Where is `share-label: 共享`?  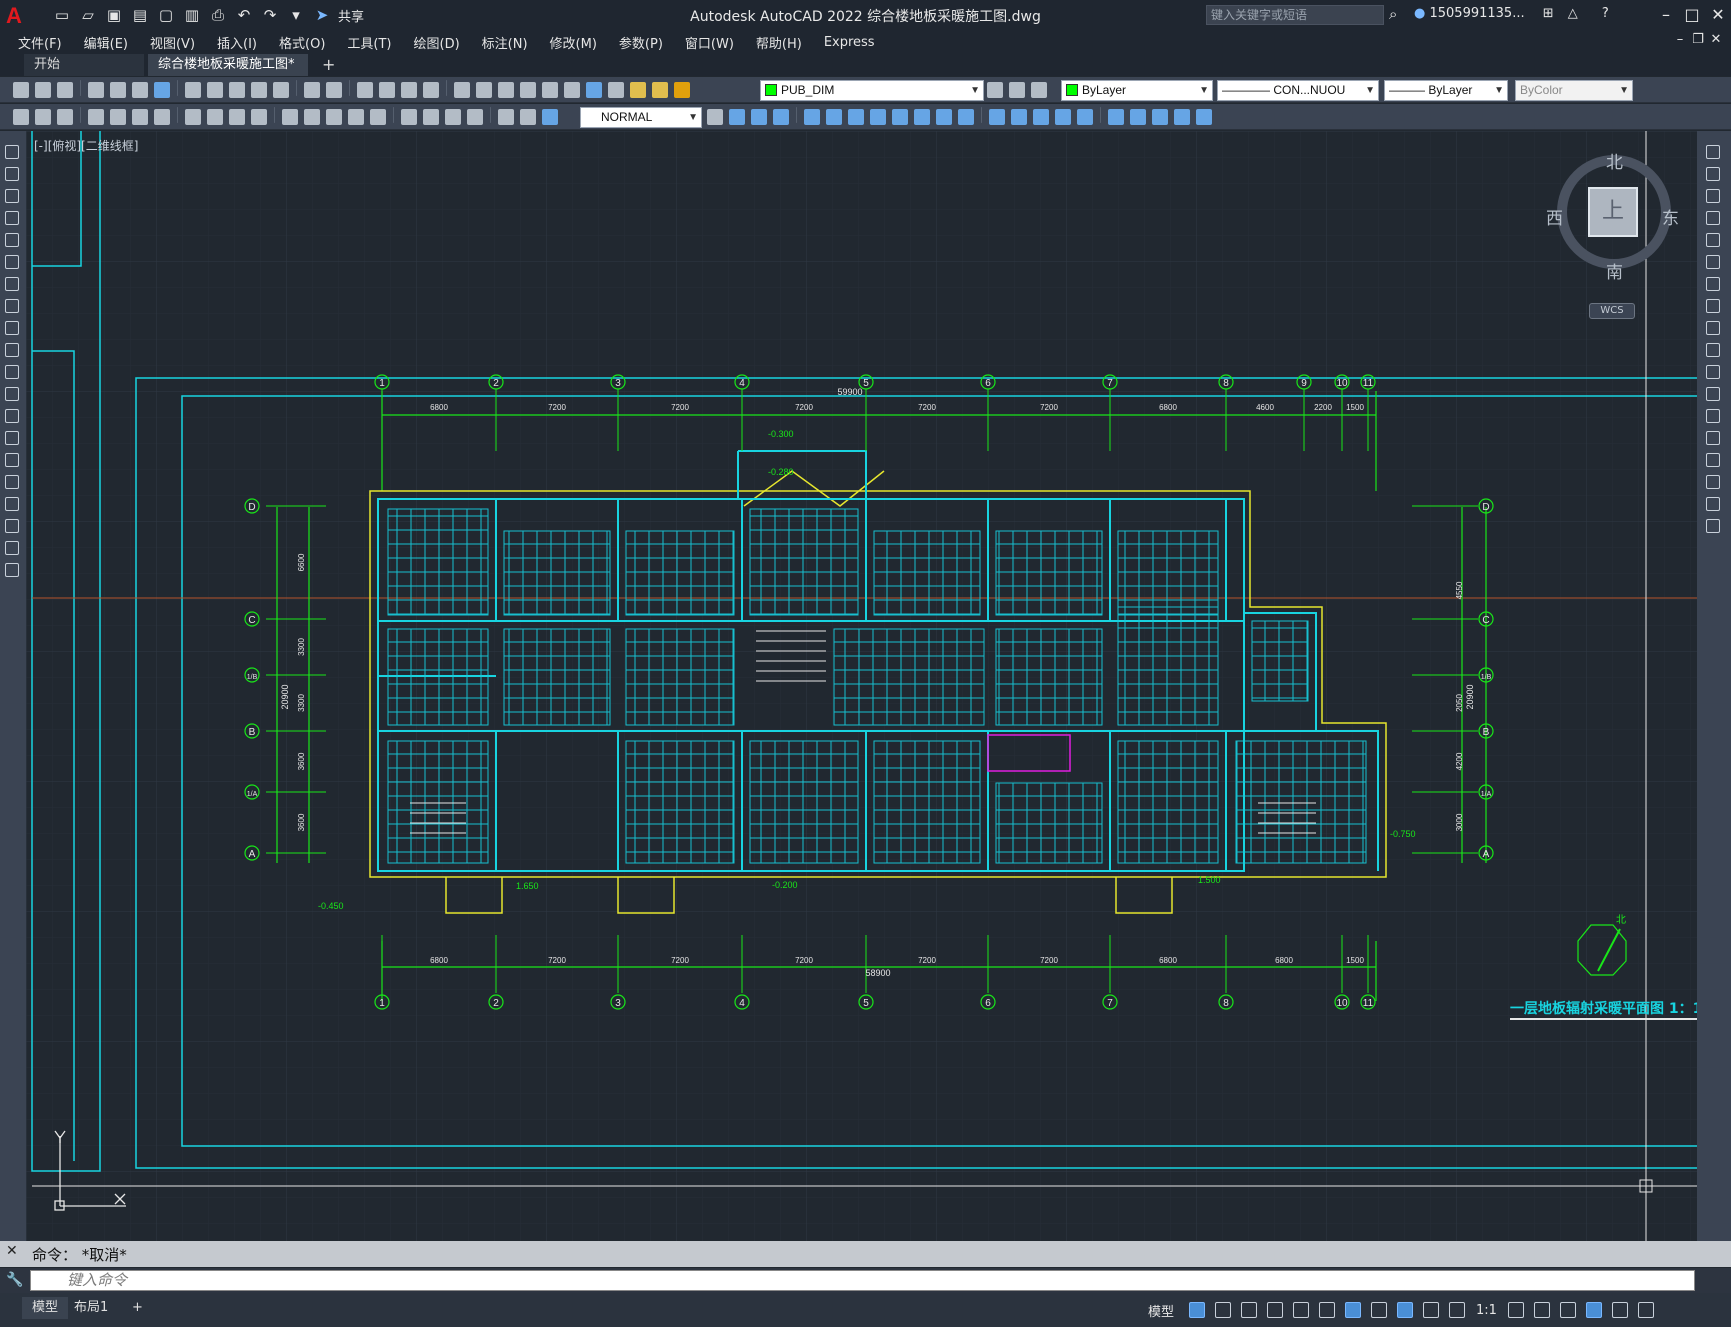
share-label: 共享 is located at coordinates (351, 15).